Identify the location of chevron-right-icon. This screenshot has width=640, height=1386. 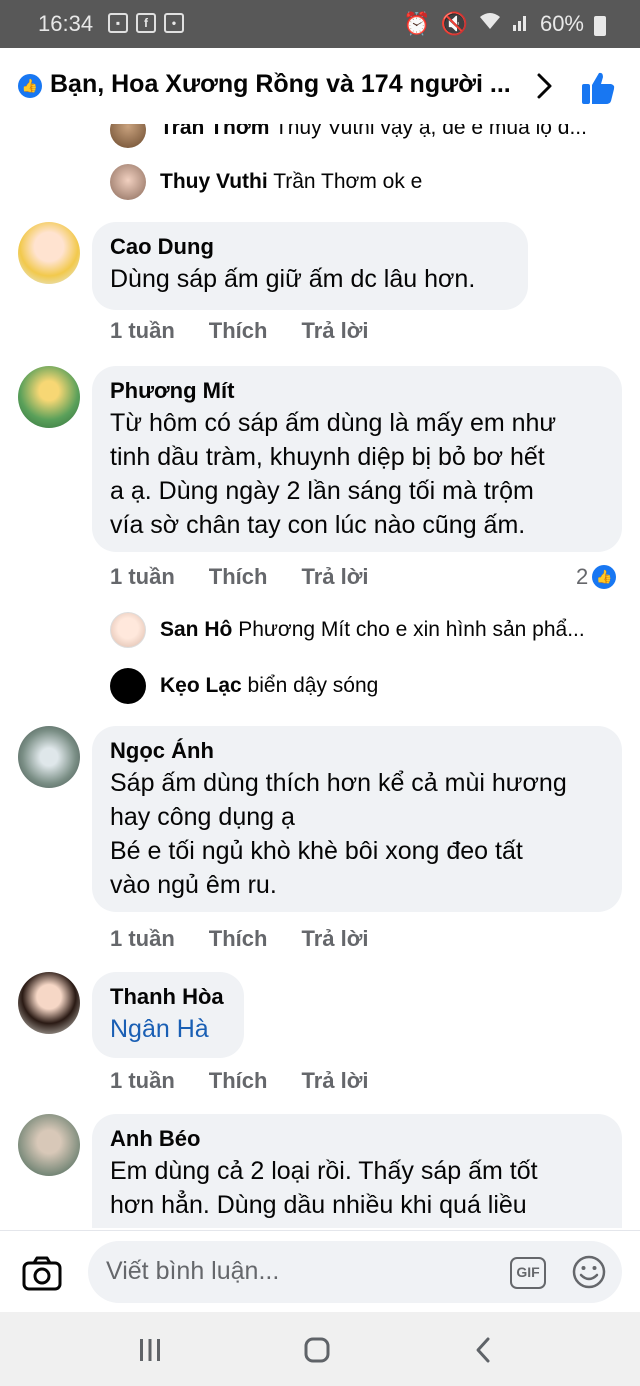
(545, 86).